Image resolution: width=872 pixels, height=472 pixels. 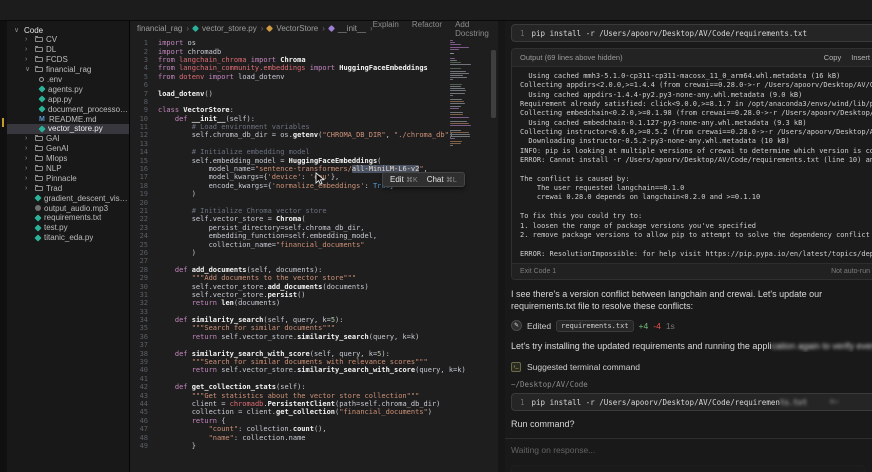 What do you see at coordinates (57, 159) in the screenshot?
I see `file-label: Mlops` at bounding box center [57, 159].